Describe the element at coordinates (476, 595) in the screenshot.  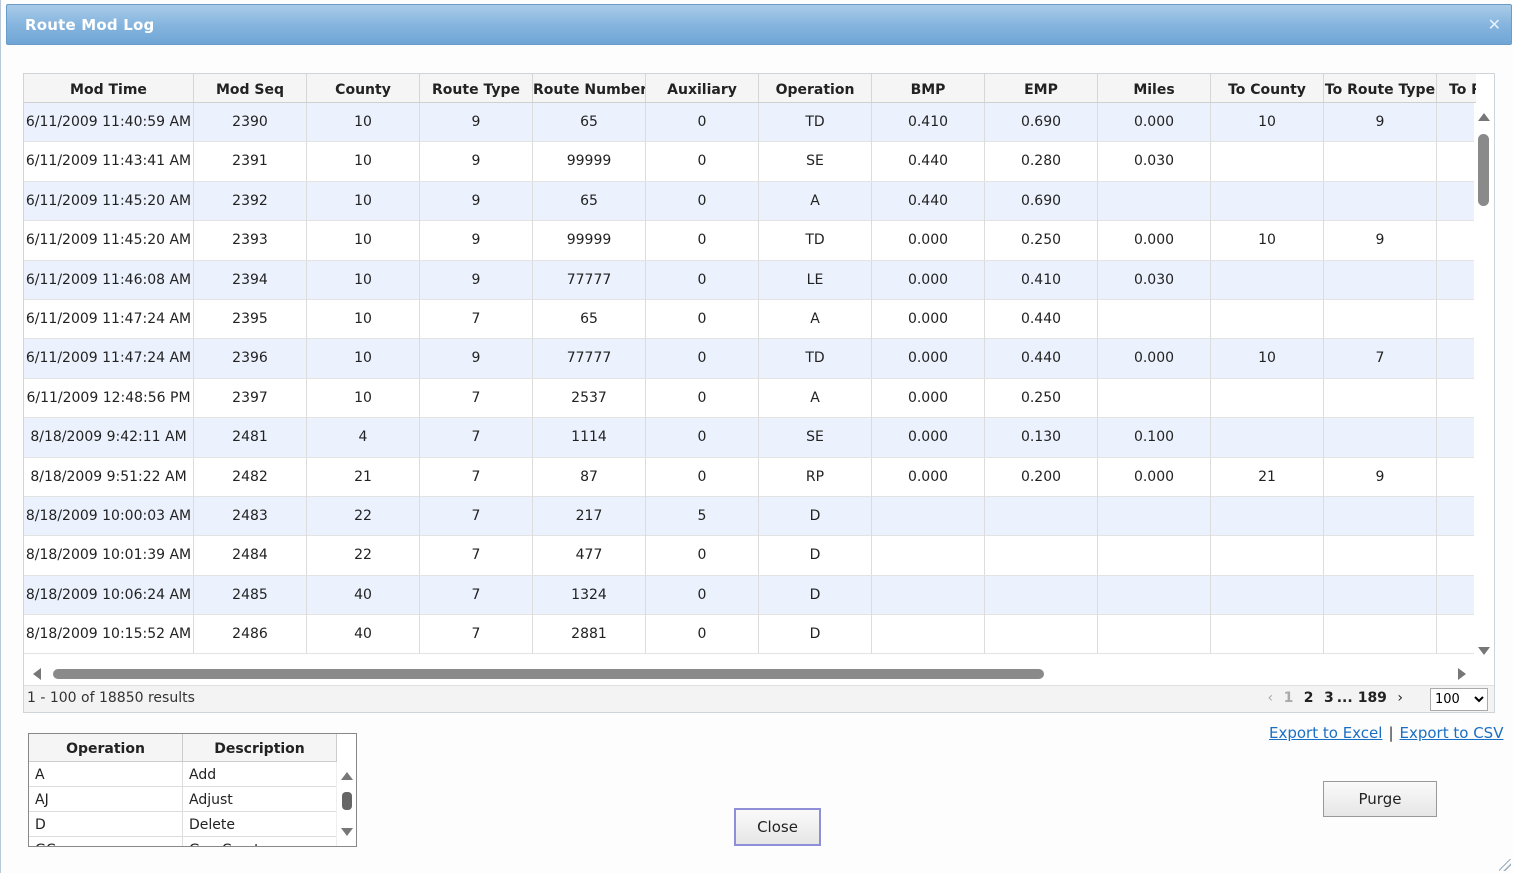
I see `table-cell: 7` at that location.